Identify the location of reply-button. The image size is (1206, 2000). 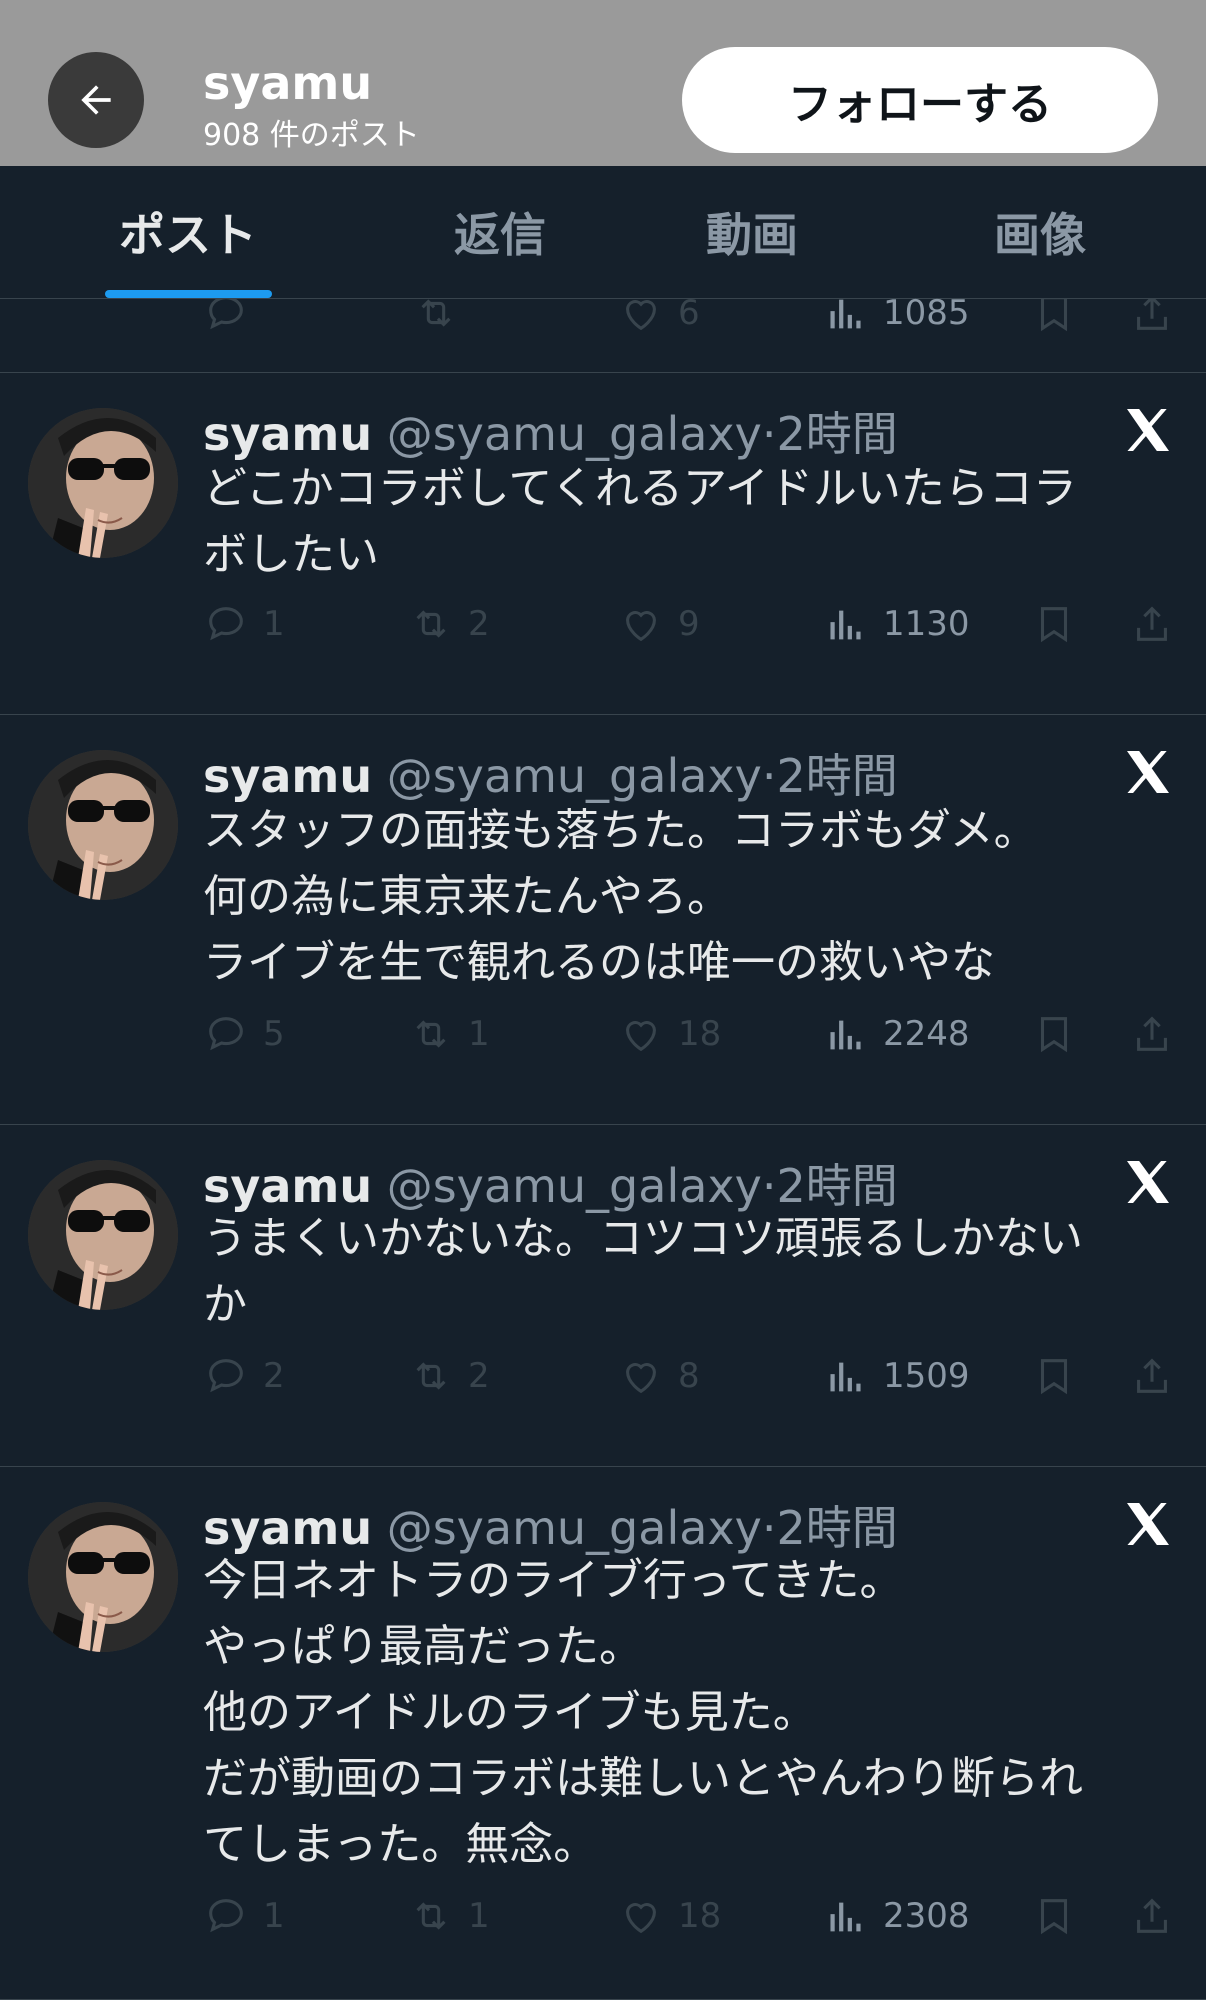
(226, 318).